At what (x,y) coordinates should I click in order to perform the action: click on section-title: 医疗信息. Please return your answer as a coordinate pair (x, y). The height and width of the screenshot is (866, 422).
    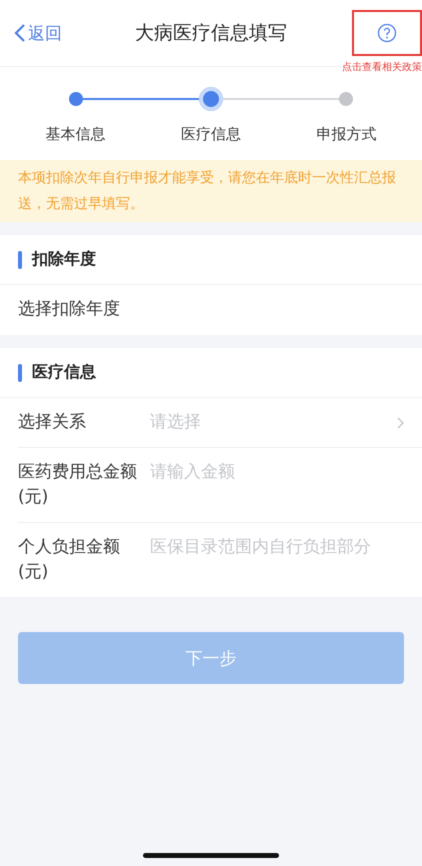
    Looking at the image, I should click on (64, 372).